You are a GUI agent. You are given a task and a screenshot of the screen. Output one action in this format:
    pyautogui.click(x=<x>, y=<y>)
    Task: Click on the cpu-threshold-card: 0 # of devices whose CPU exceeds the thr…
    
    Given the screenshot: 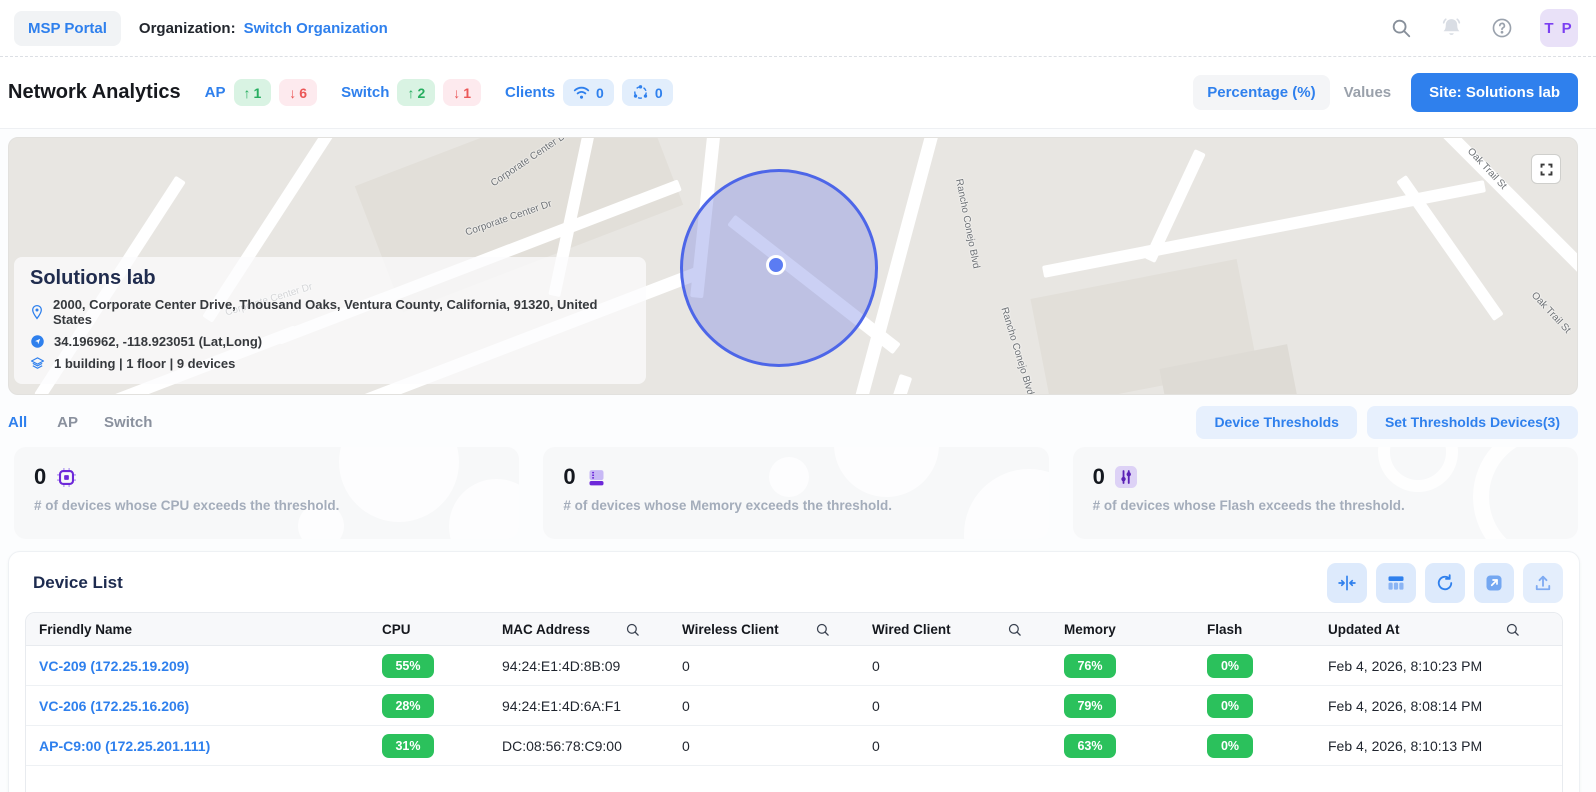 What is the action you would take?
    pyautogui.click(x=267, y=493)
    